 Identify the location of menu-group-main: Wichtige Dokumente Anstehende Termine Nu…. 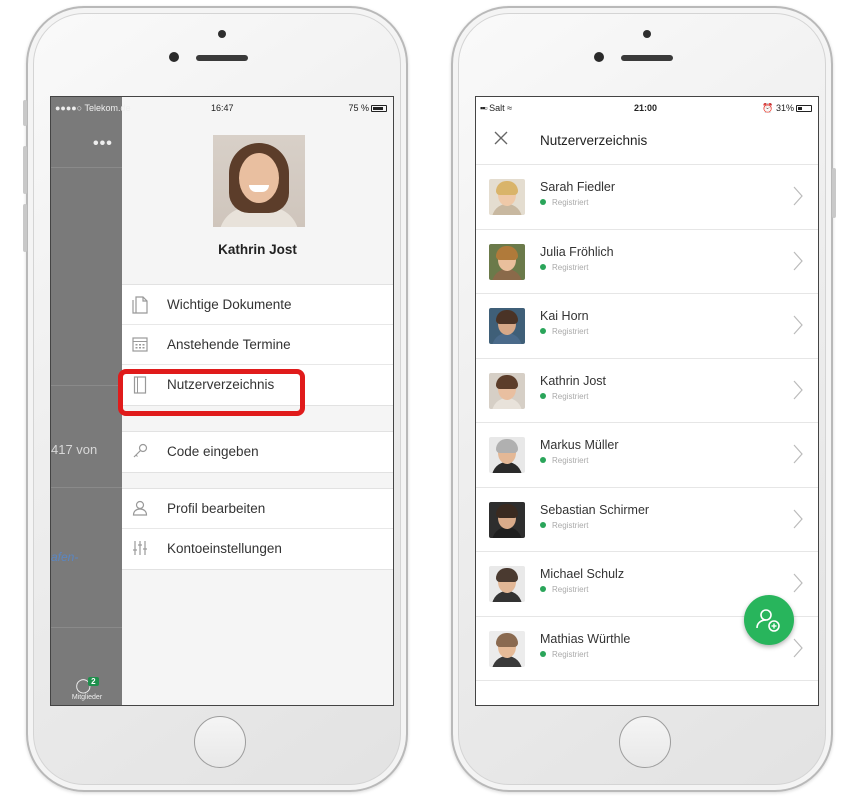
(257, 345).